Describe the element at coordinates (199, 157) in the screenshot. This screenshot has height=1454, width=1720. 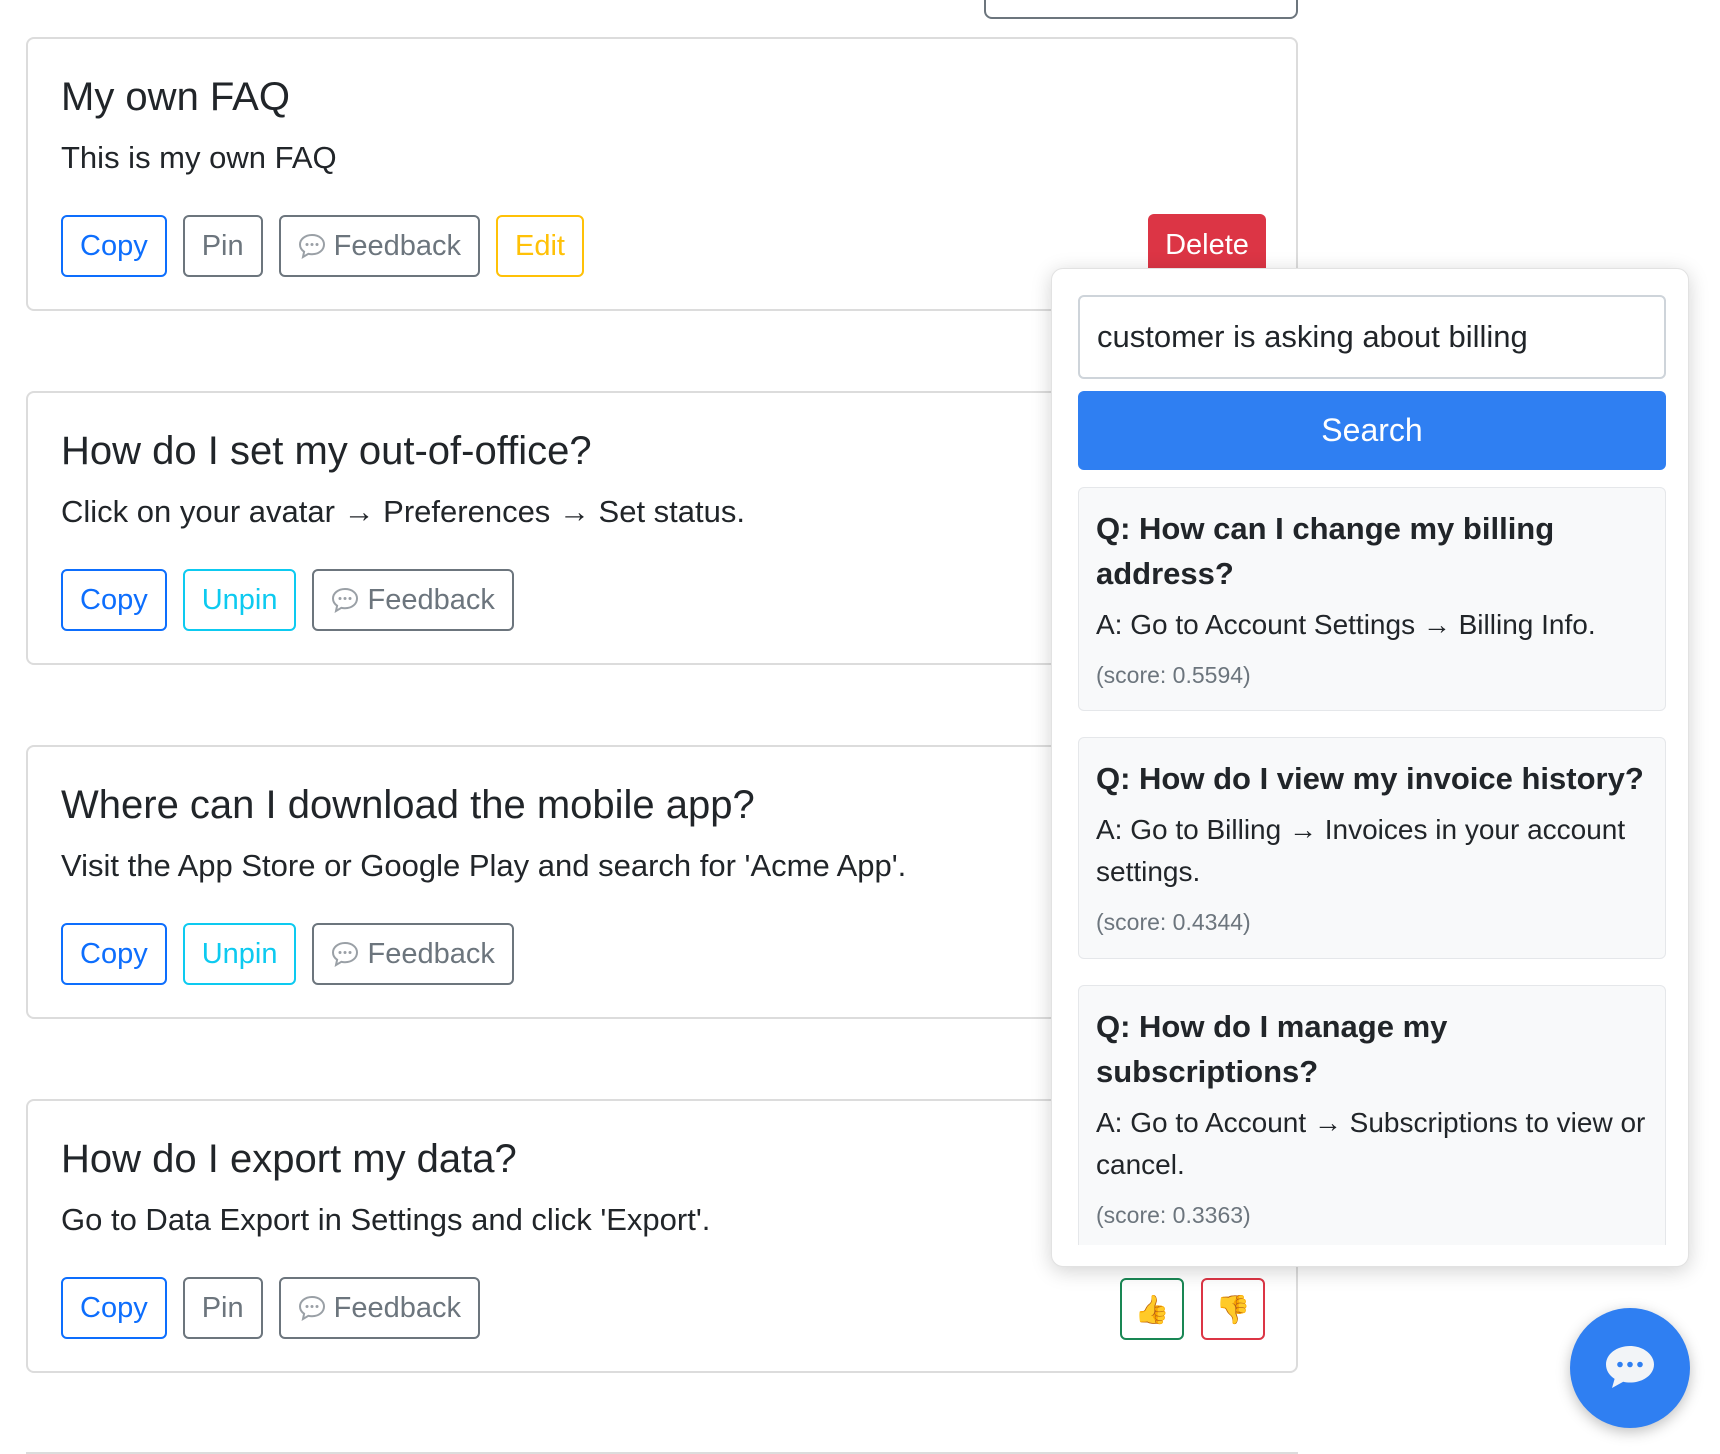
I see `faq-card-answer: This is my own FAQ` at that location.